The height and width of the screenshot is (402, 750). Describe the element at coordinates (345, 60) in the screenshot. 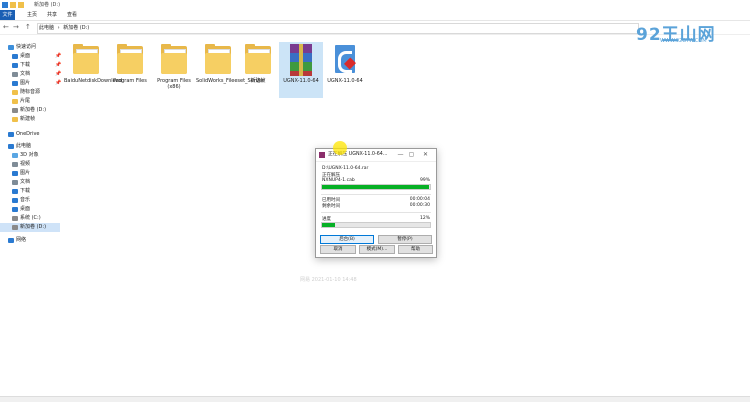

I see `installer-icon` at that location.